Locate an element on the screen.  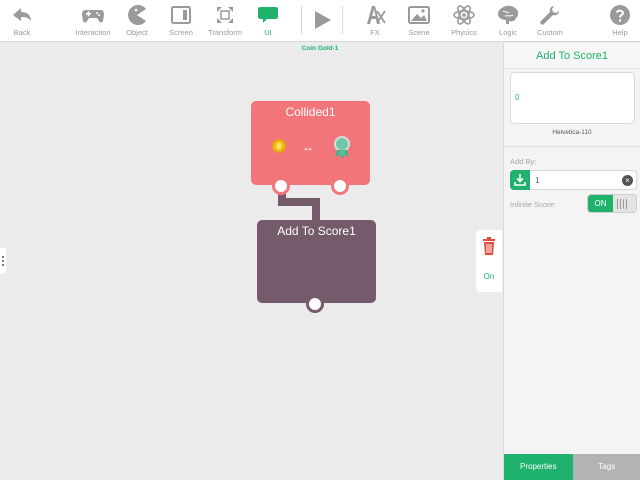
speech-bubble-icon is located at coordinates (268, 15).